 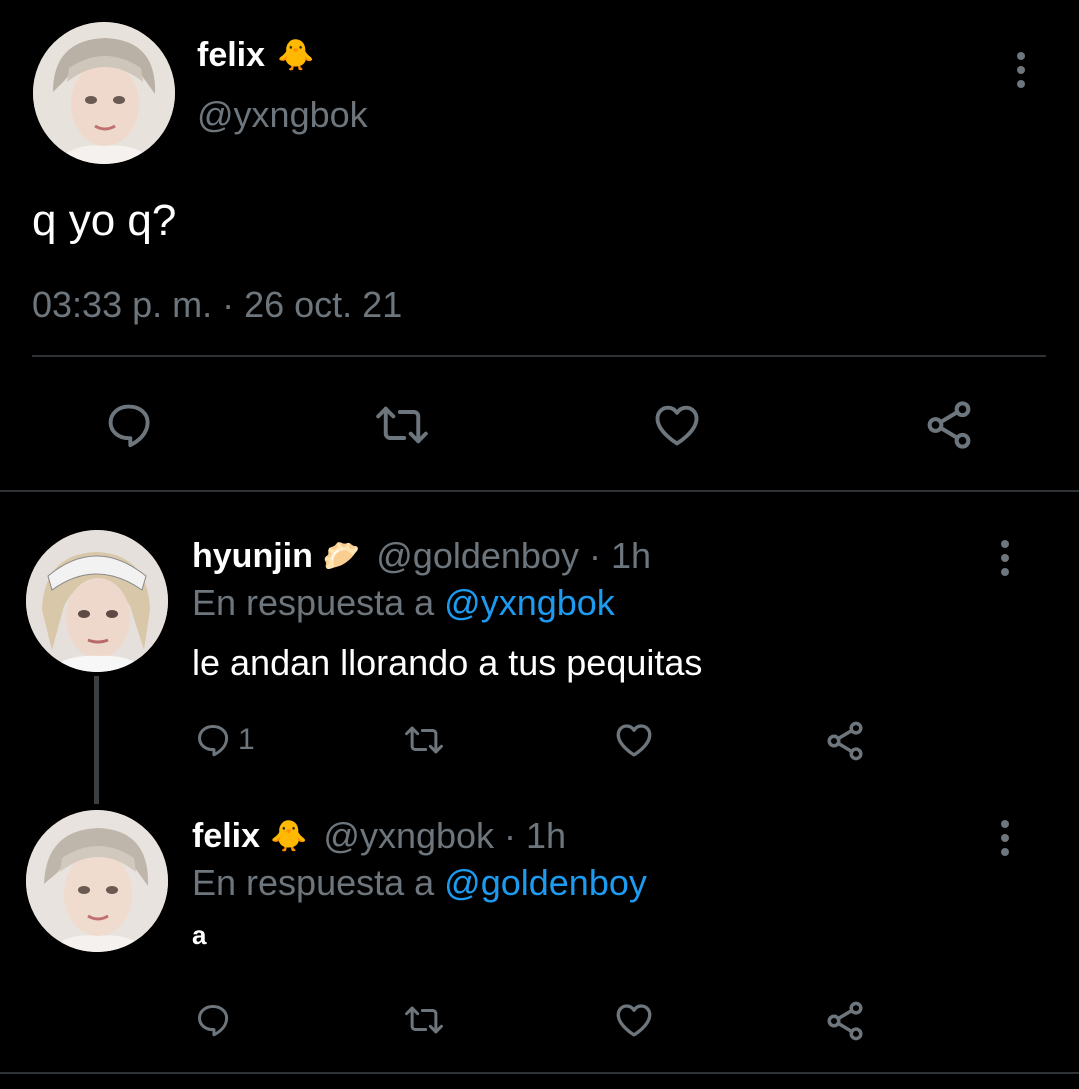 I want to click on main-tweet-avatar, so click(x=104, y=93).